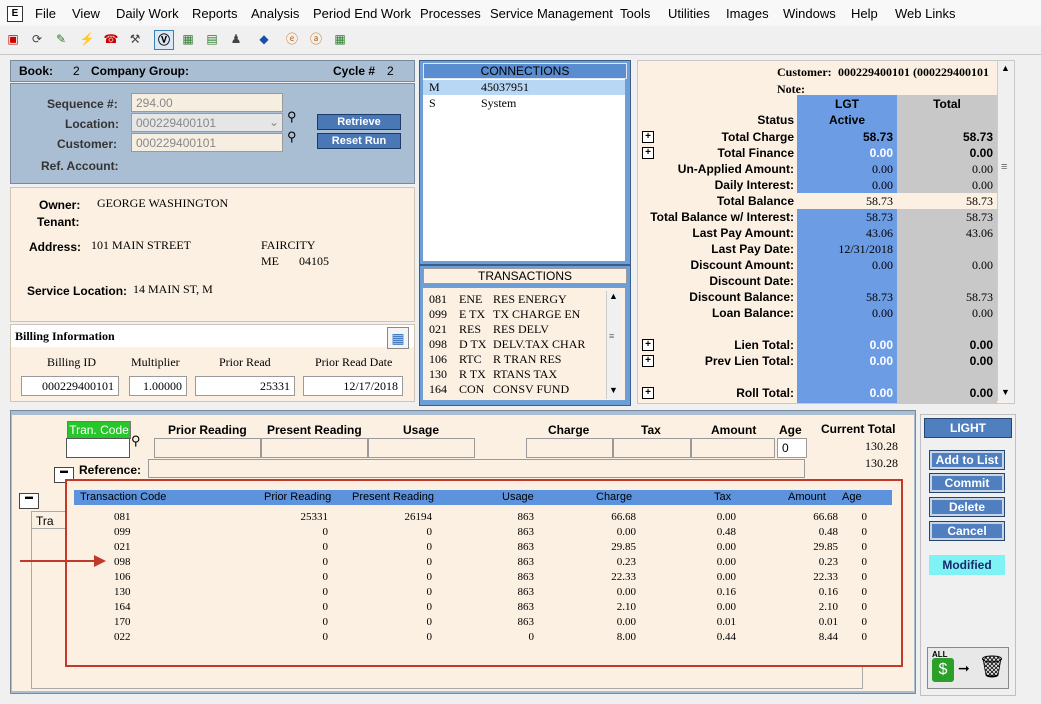 The height and width of the screenshot is (704, 1041). Describe the element at coordinates (968, 668) in the screenshot. I see `delete-all-button: ALL $ ➞ 🗑` at that location.